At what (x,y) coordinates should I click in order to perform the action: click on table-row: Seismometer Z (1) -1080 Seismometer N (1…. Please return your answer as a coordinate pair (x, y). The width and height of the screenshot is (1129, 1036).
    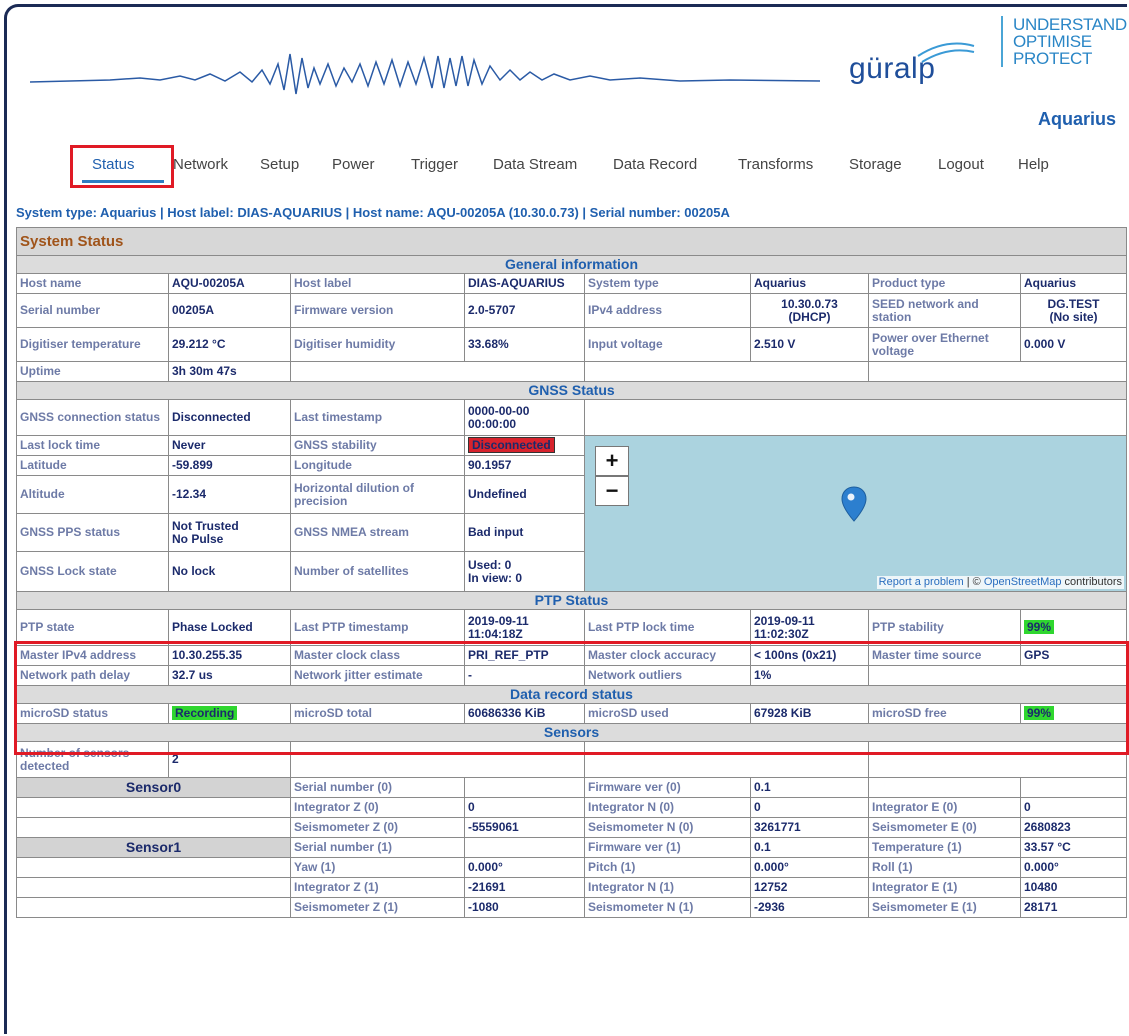
    Looking at the image, I should click on (571, 907).